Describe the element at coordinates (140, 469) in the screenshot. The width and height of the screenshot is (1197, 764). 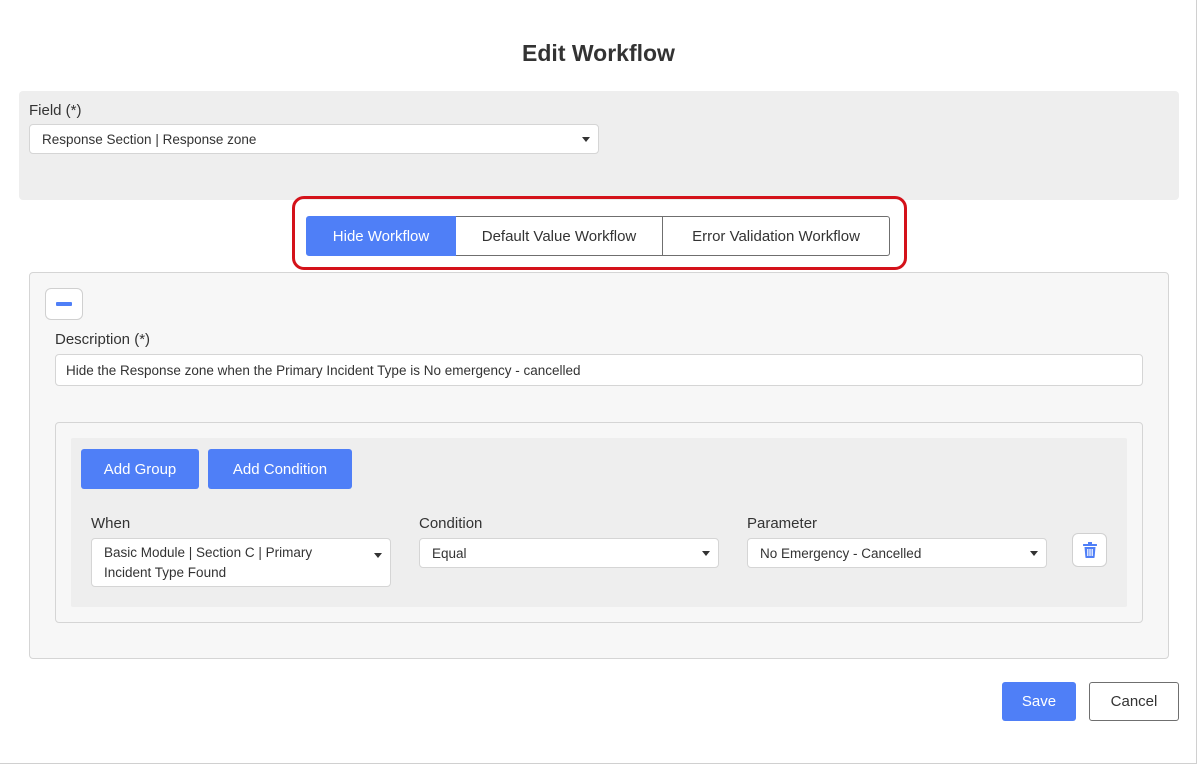
I see `add-group-button: Add Group` at that location.